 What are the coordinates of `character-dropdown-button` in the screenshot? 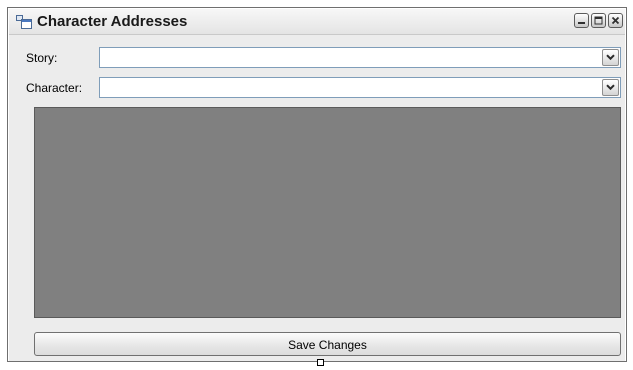 It's located at (610, 87).